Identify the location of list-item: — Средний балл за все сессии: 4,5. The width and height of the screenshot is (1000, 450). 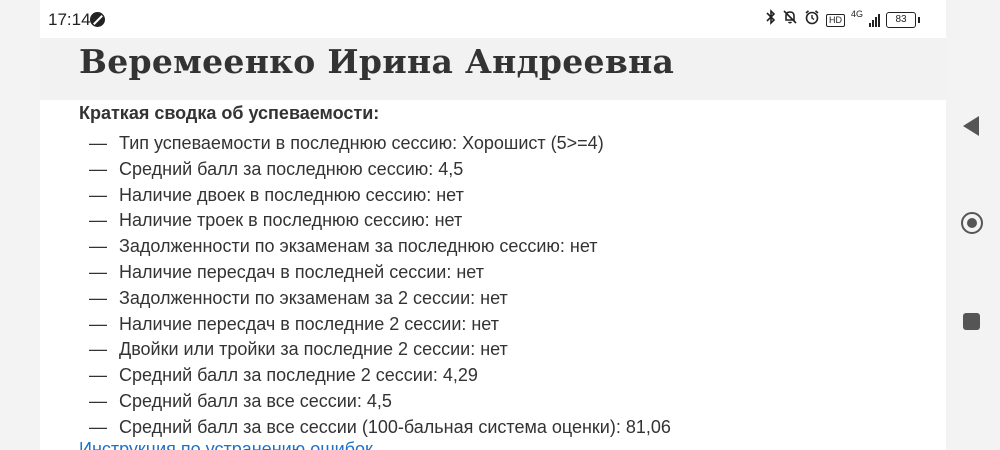
(380, 402).